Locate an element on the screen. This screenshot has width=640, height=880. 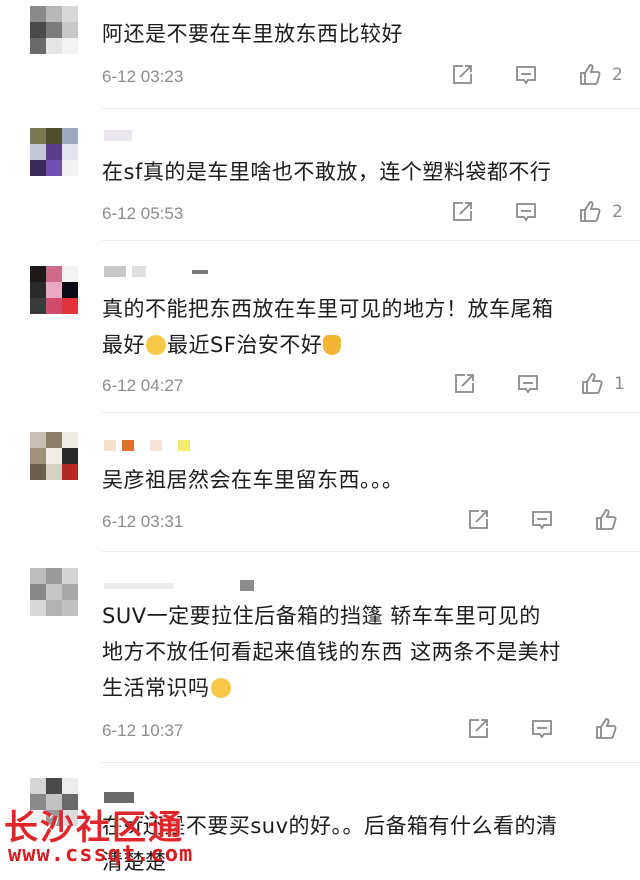
comment-text-line: SUV一定要拉住后备箱的挡篷 轿车车里可见的 is located at coordinates (321, 616).